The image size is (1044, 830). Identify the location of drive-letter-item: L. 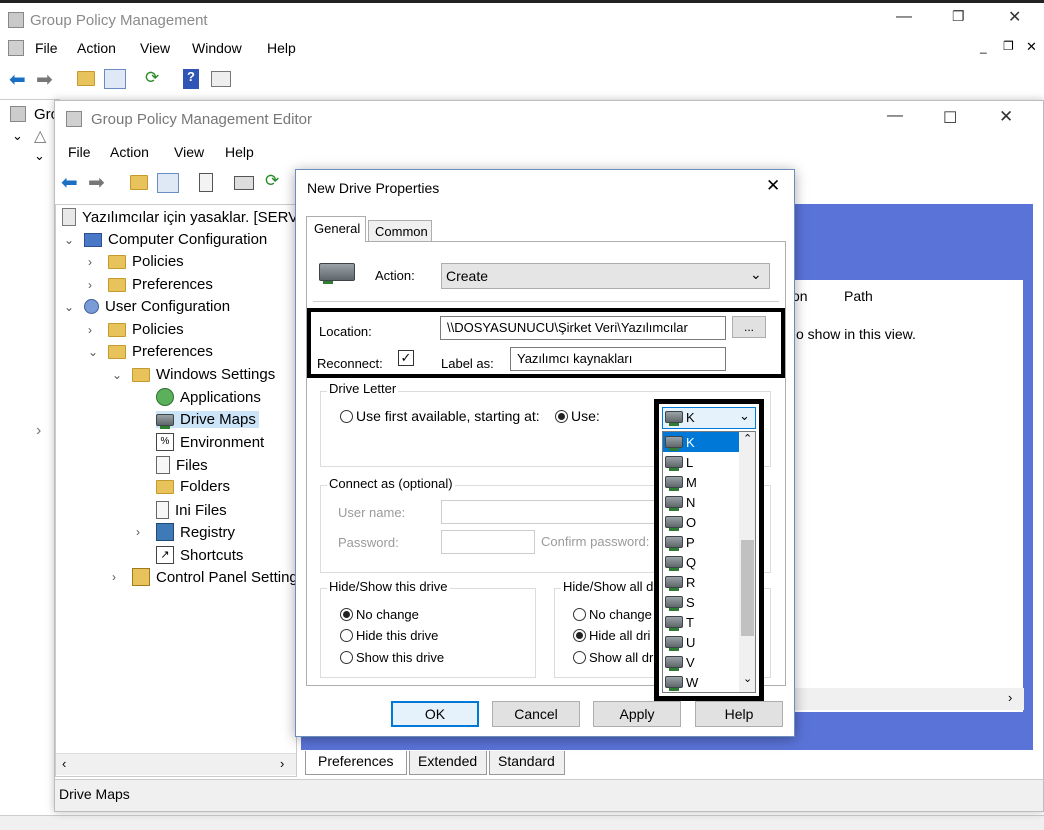
(701, 462).